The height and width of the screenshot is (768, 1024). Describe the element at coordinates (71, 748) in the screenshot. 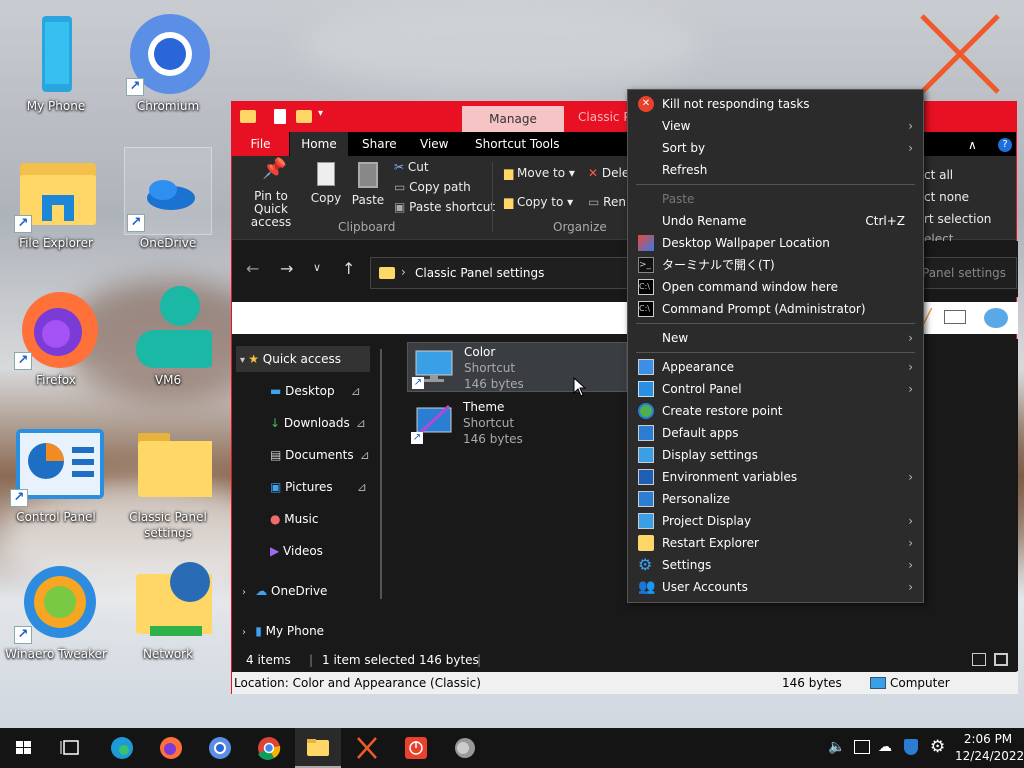

I see `task-view-button` at that location.